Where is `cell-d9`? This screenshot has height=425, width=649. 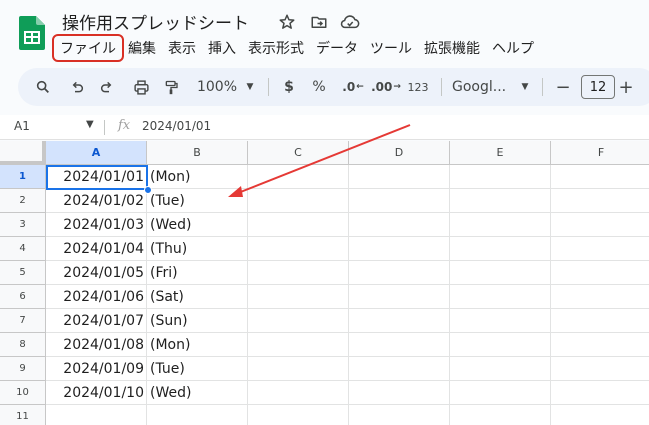 cell-d9 is located at coordinates (399, 369).